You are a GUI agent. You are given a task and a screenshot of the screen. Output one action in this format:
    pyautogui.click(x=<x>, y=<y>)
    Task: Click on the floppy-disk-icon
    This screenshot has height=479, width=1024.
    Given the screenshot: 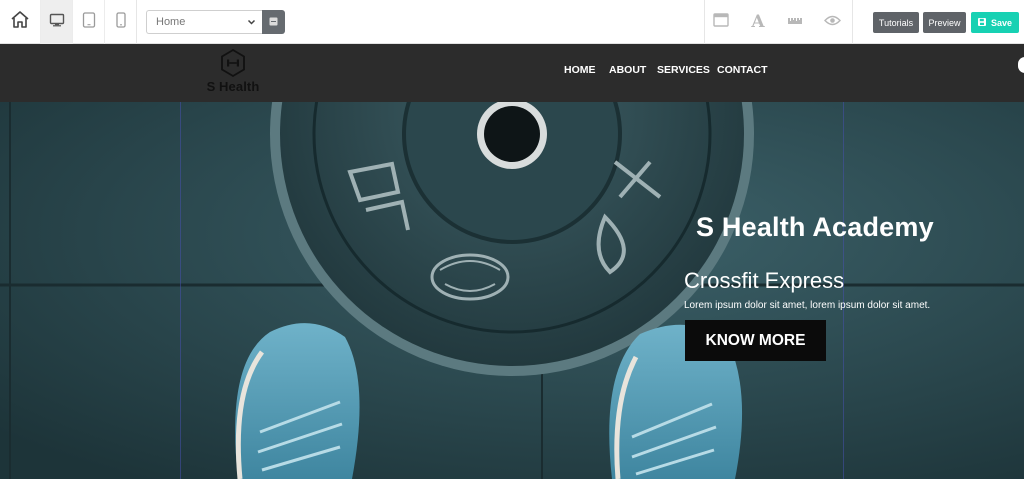 What is the action you would take?
    pyautogui.click(x=981, y=22)
    